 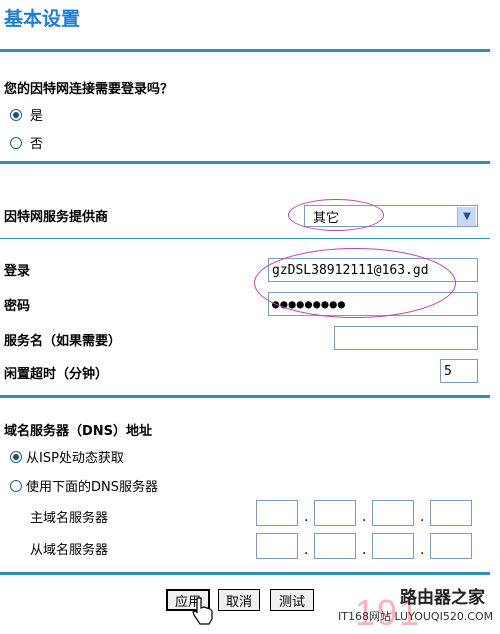 I want to click on primary-dns-label: 主域名服务器, so click(x=69, y=518).